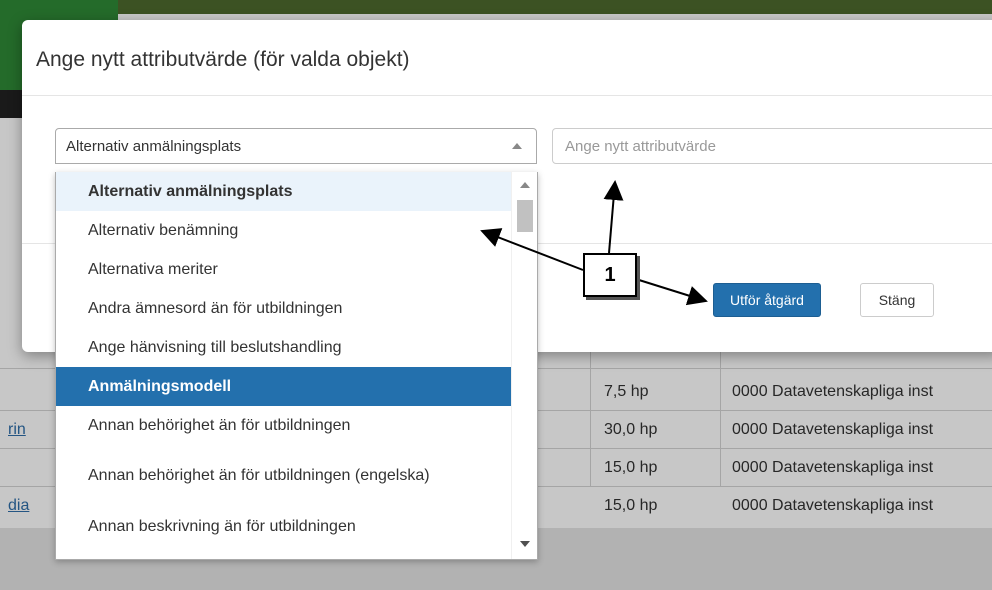  What do you see at coordinates (897, 300) in the screenshot?
I see `close-button: Stäng` at bounding box center [897, 300].